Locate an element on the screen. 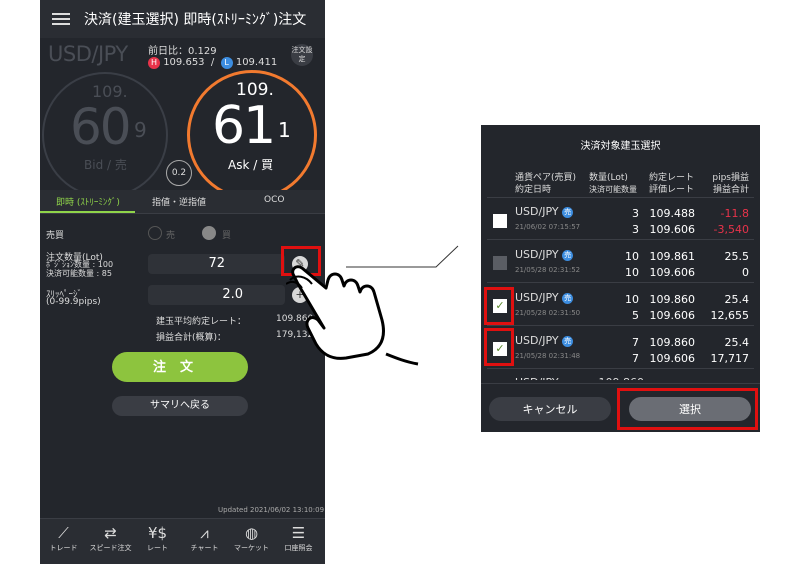  row-settle: 7 is located at coordinates (635, 358).